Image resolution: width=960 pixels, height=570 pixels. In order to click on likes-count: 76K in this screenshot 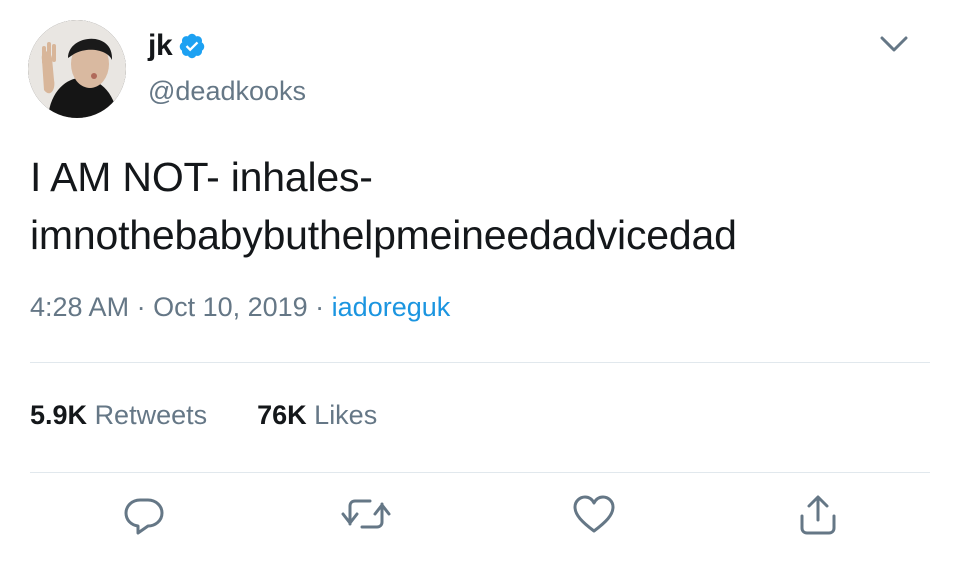, I will do `click(282, 415)`.